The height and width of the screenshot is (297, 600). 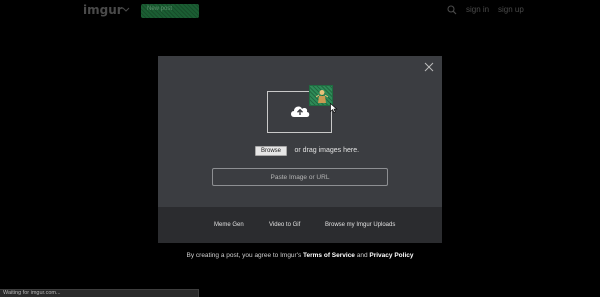 I want to click on paste-url-input, so click(x=300, y=177).